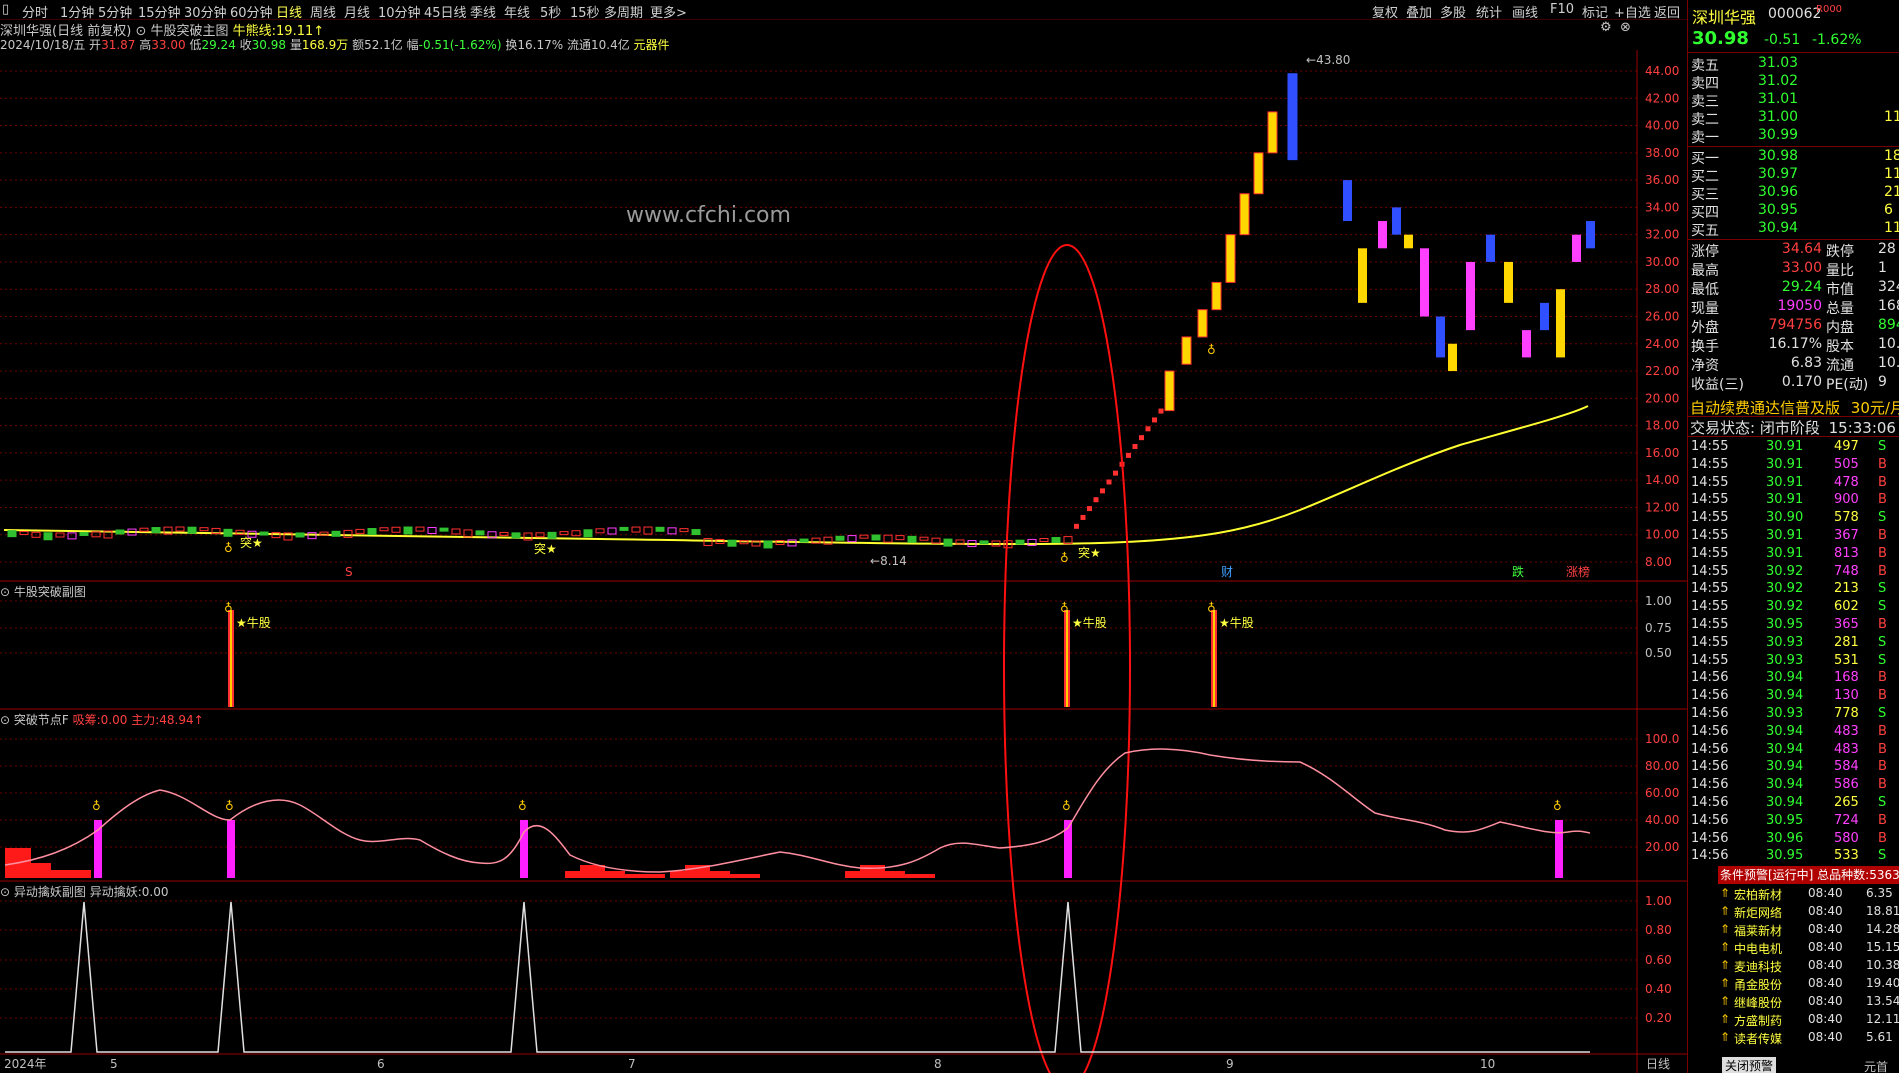 The width and height of the screenshot is (1899, 1073). Describe the element at coordinates (632, 1064) in the screenshot. I see `date-tick: 7` at that location.